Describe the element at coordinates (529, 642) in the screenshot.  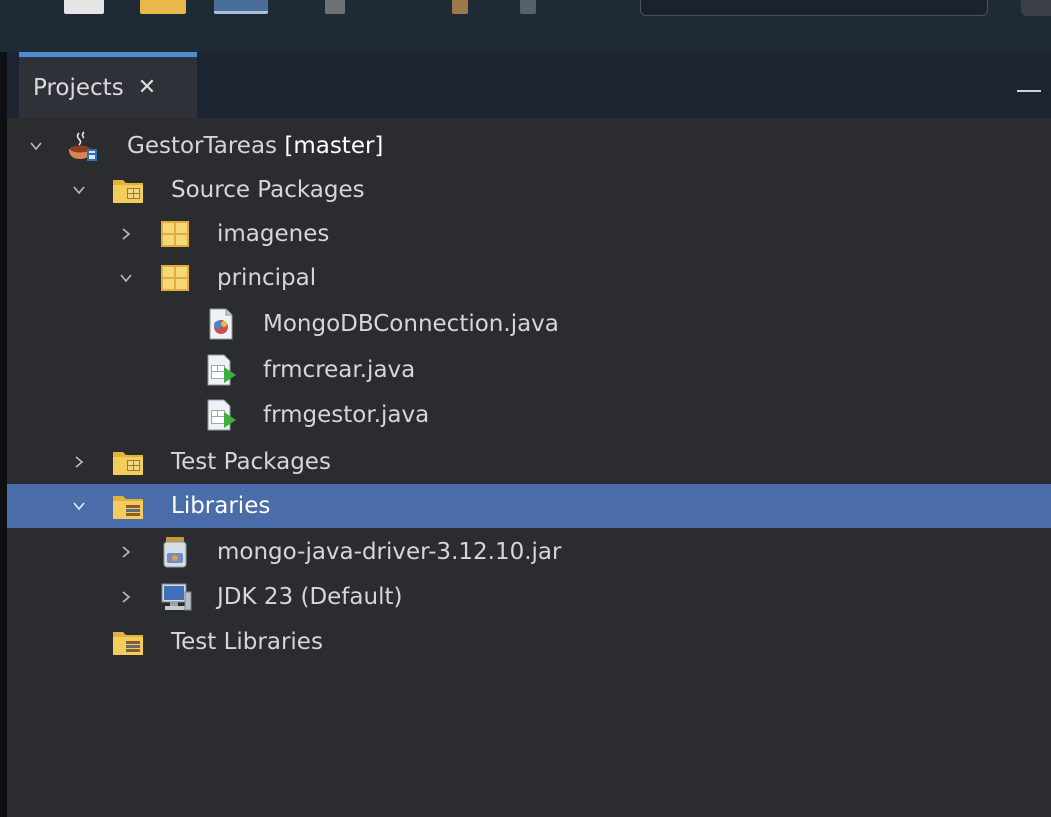
I see `tree-node-test-libraries: Test Libraries` at that location.